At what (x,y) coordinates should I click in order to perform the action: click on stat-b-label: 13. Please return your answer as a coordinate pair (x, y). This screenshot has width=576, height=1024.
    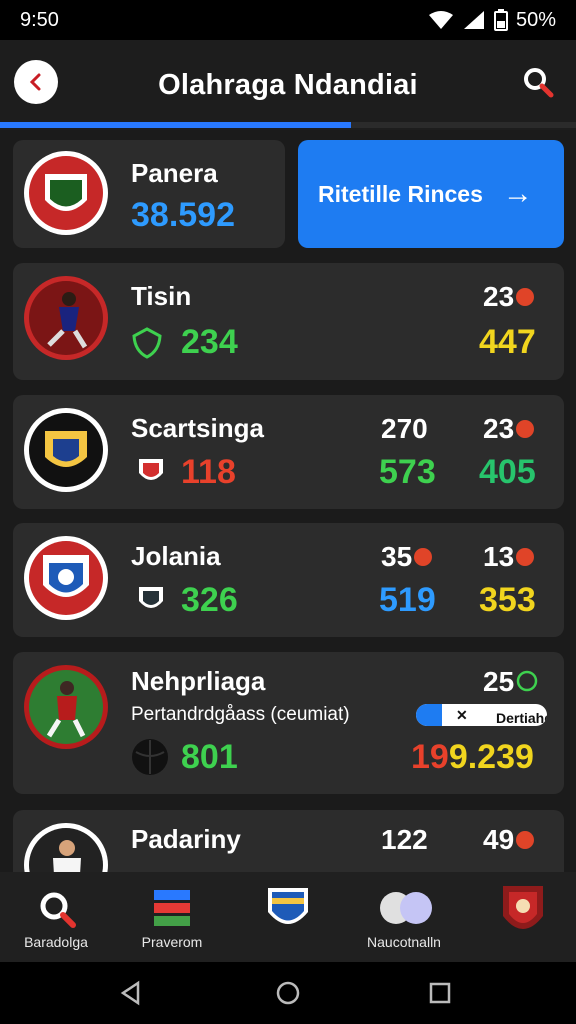
    Looking at the image, I should click on (509, 557).